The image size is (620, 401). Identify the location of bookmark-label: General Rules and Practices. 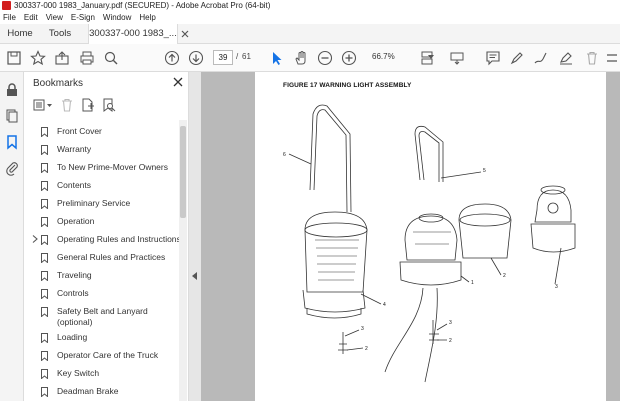
(111, 257).